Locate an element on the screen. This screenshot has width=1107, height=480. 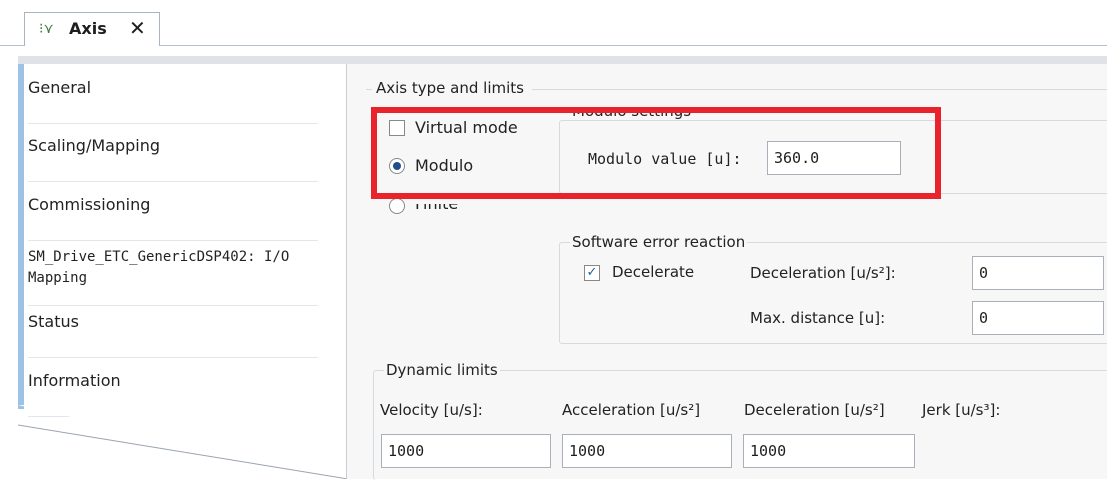
sidebar-item-label: General is located at coordinates (60, 87).